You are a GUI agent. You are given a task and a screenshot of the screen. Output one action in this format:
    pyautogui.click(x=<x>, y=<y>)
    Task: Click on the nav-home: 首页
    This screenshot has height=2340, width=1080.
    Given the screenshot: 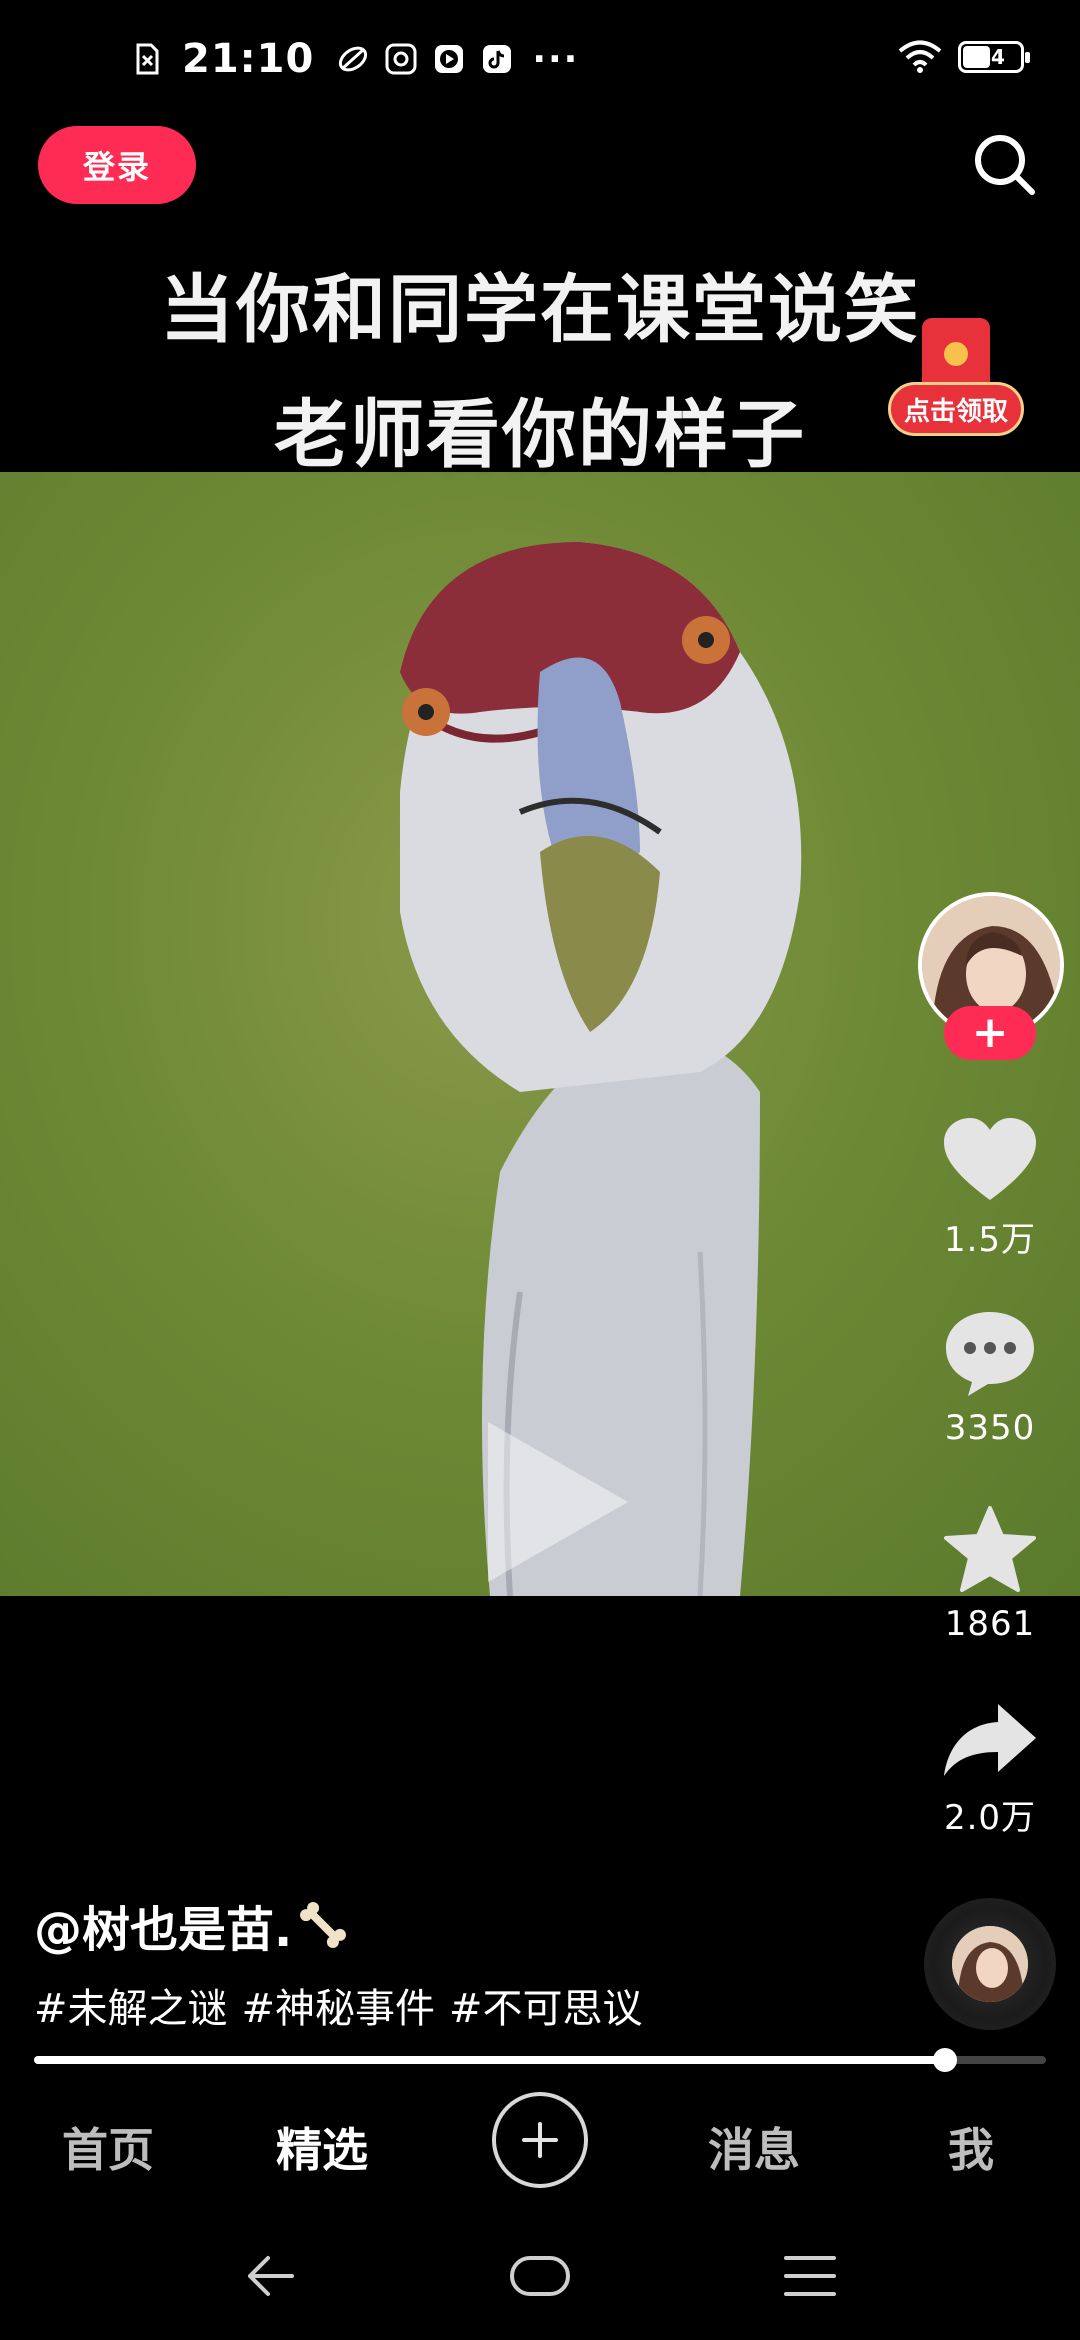 What is the action you would take?
    pyautogui.click(x=108, y=2147)
    